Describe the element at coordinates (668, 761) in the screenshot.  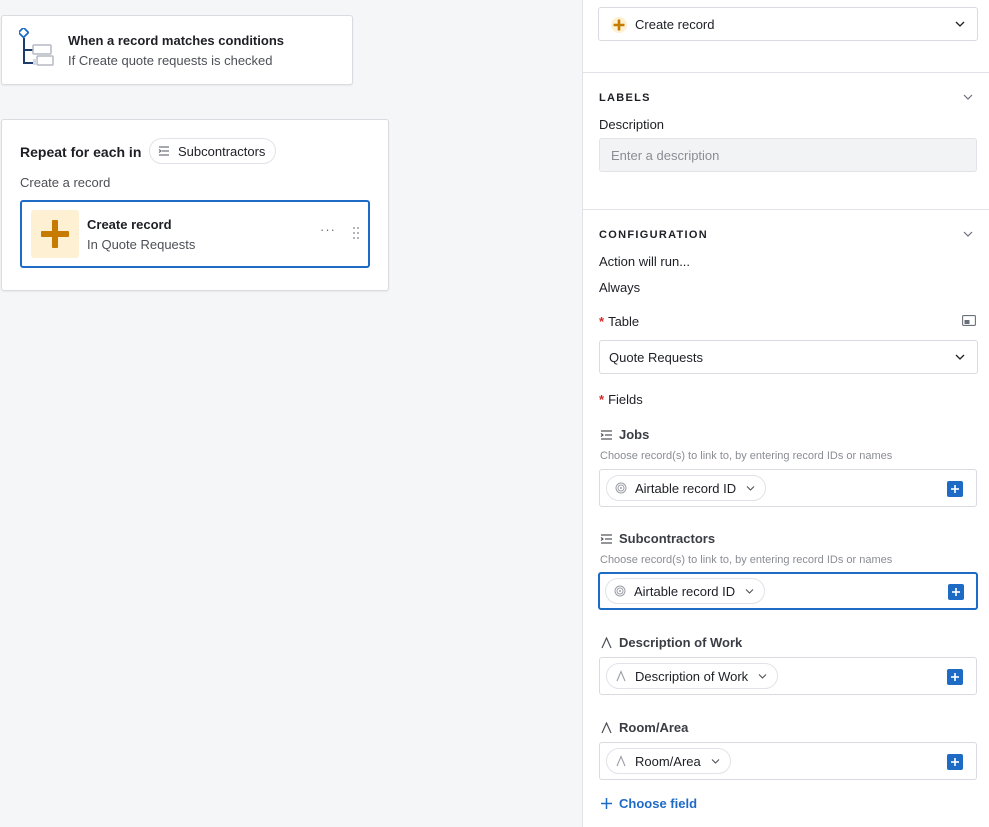
I see `token-room-area: Room/Area` at that location.